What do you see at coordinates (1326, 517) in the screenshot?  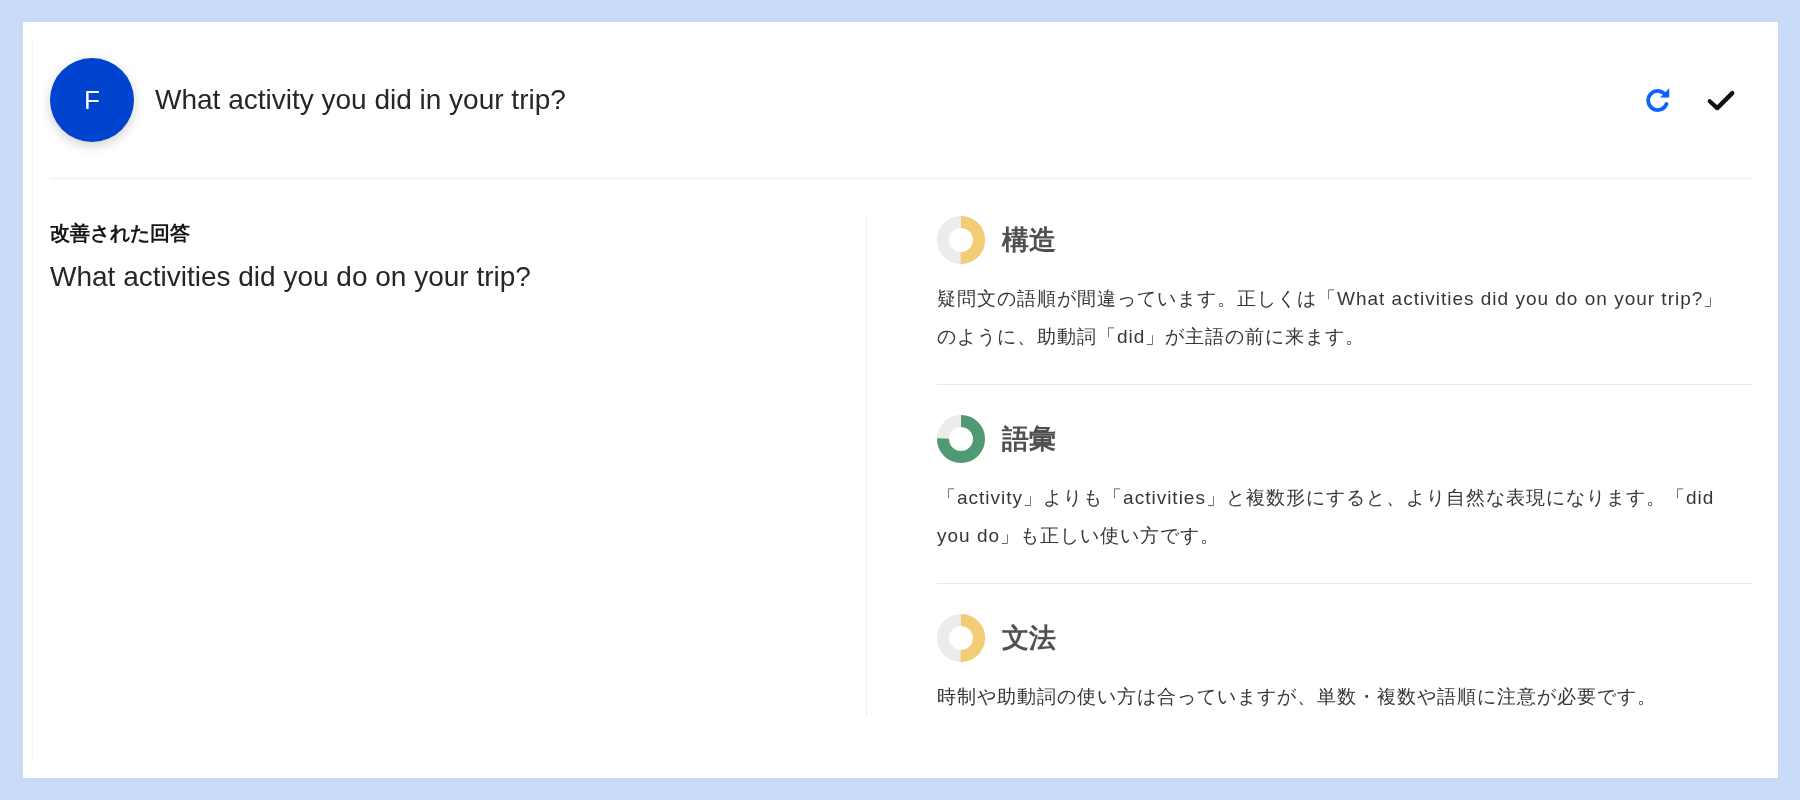 I see `feedback-text: 「activity」よりも「activities」と複数形にすると、より自然な表現になります。「did you do」も正しい使い方です。` at bounding box center [1326, 517].